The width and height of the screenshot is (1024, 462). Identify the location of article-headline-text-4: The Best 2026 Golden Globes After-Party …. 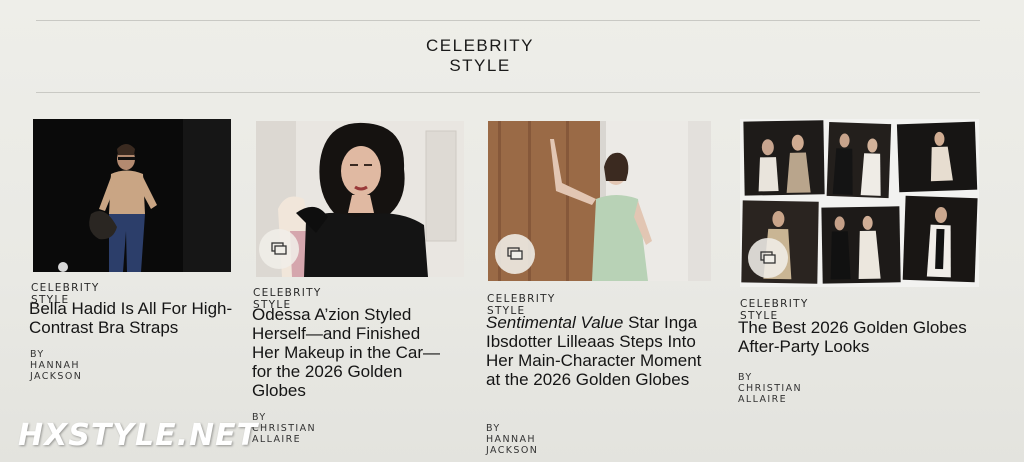
(852, 337).